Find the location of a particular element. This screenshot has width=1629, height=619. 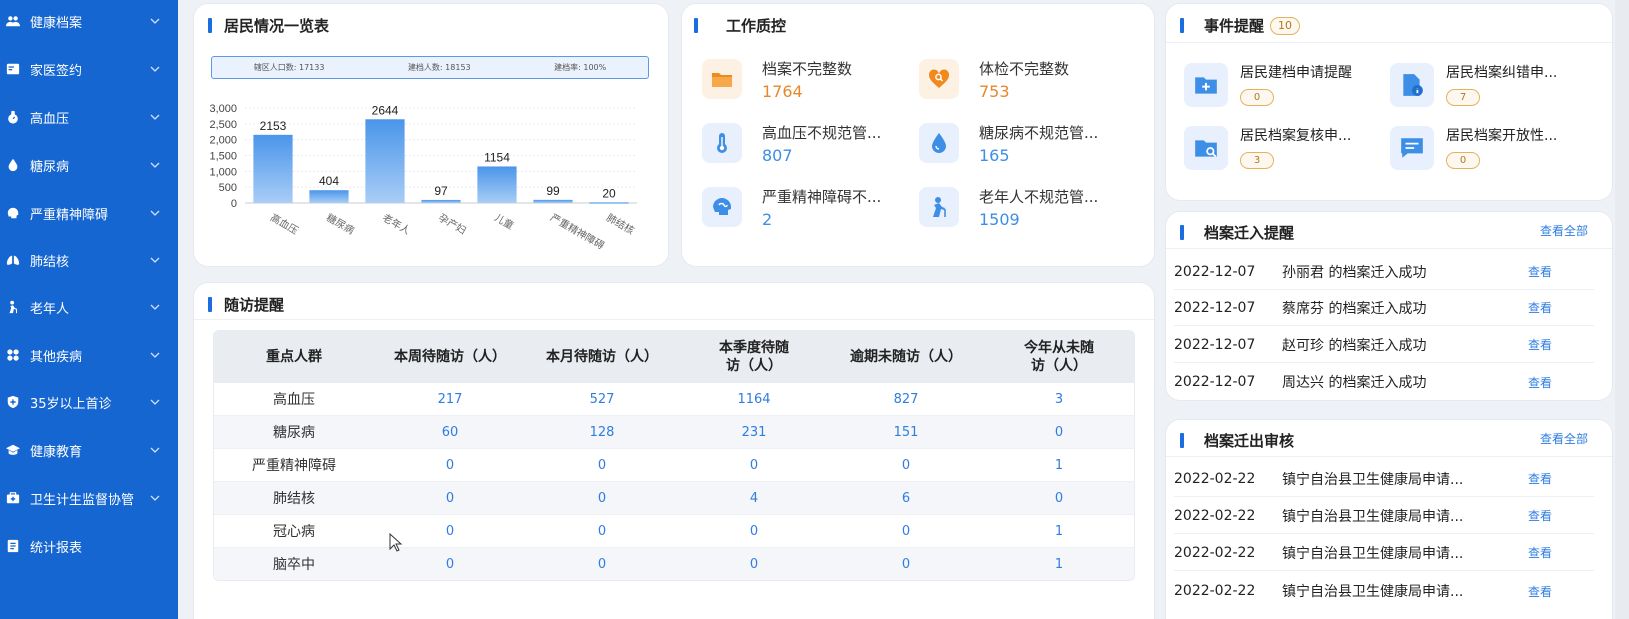

sidebar-item-label: 健康档案 is located at coordinates (56, 23).